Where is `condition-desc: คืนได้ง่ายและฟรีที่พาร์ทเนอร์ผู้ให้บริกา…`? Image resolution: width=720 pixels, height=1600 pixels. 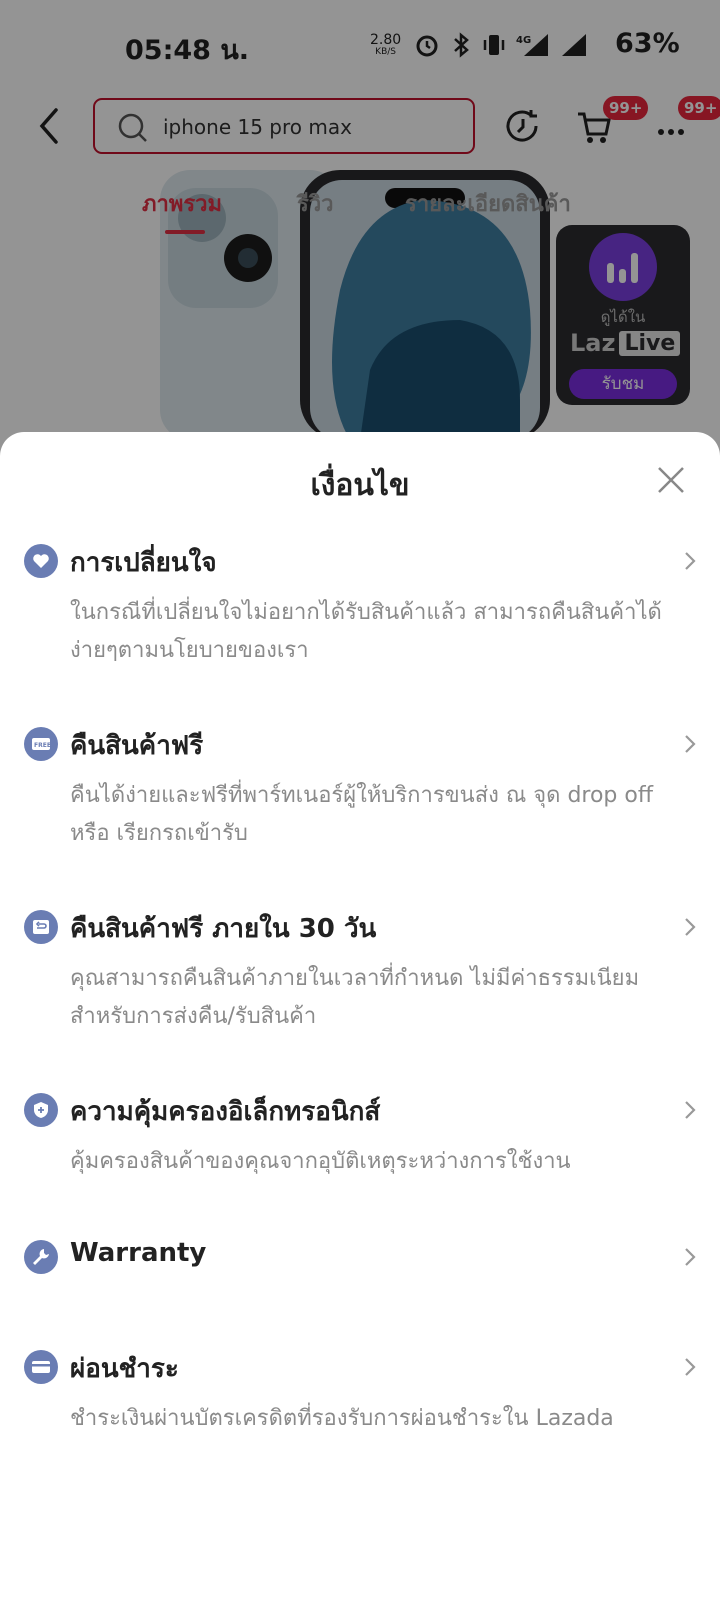 condition-desc: คืนได้ง่ายและฟรีที่พาร์ทเนอร์ผู้ให้บริกา… is located at coordinates (362, 814).